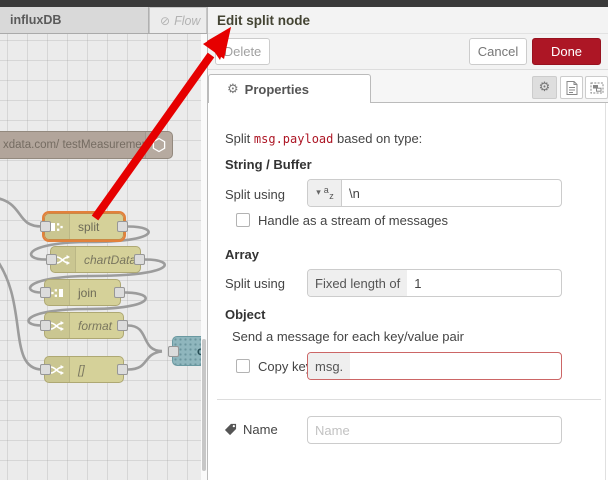  What do you see at coordinates (230, 429) in the screenshot?
I see `tag-icon` at bounding box center [230, 429].